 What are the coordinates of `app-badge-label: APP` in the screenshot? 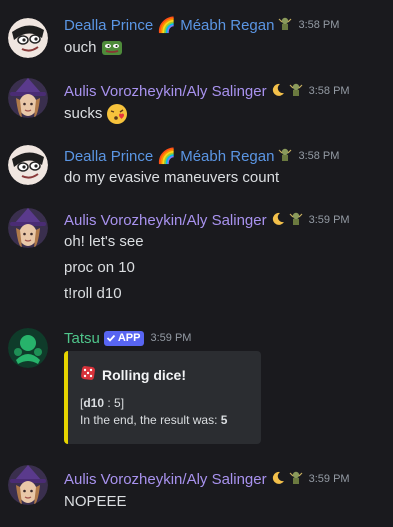 It's located at (129, 338).